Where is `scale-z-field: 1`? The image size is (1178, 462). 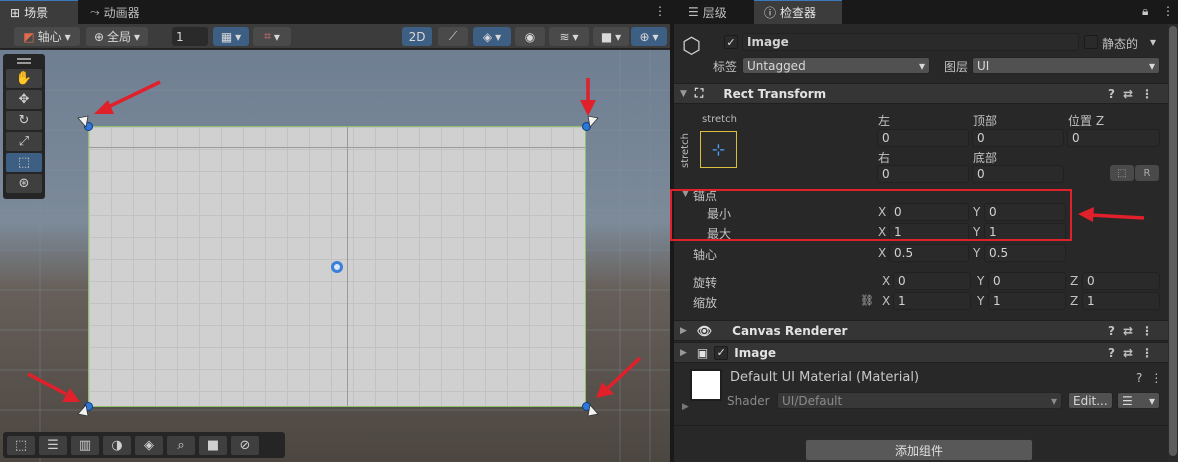 scale-z-field: 1 is located at coordinates (1121, 301).